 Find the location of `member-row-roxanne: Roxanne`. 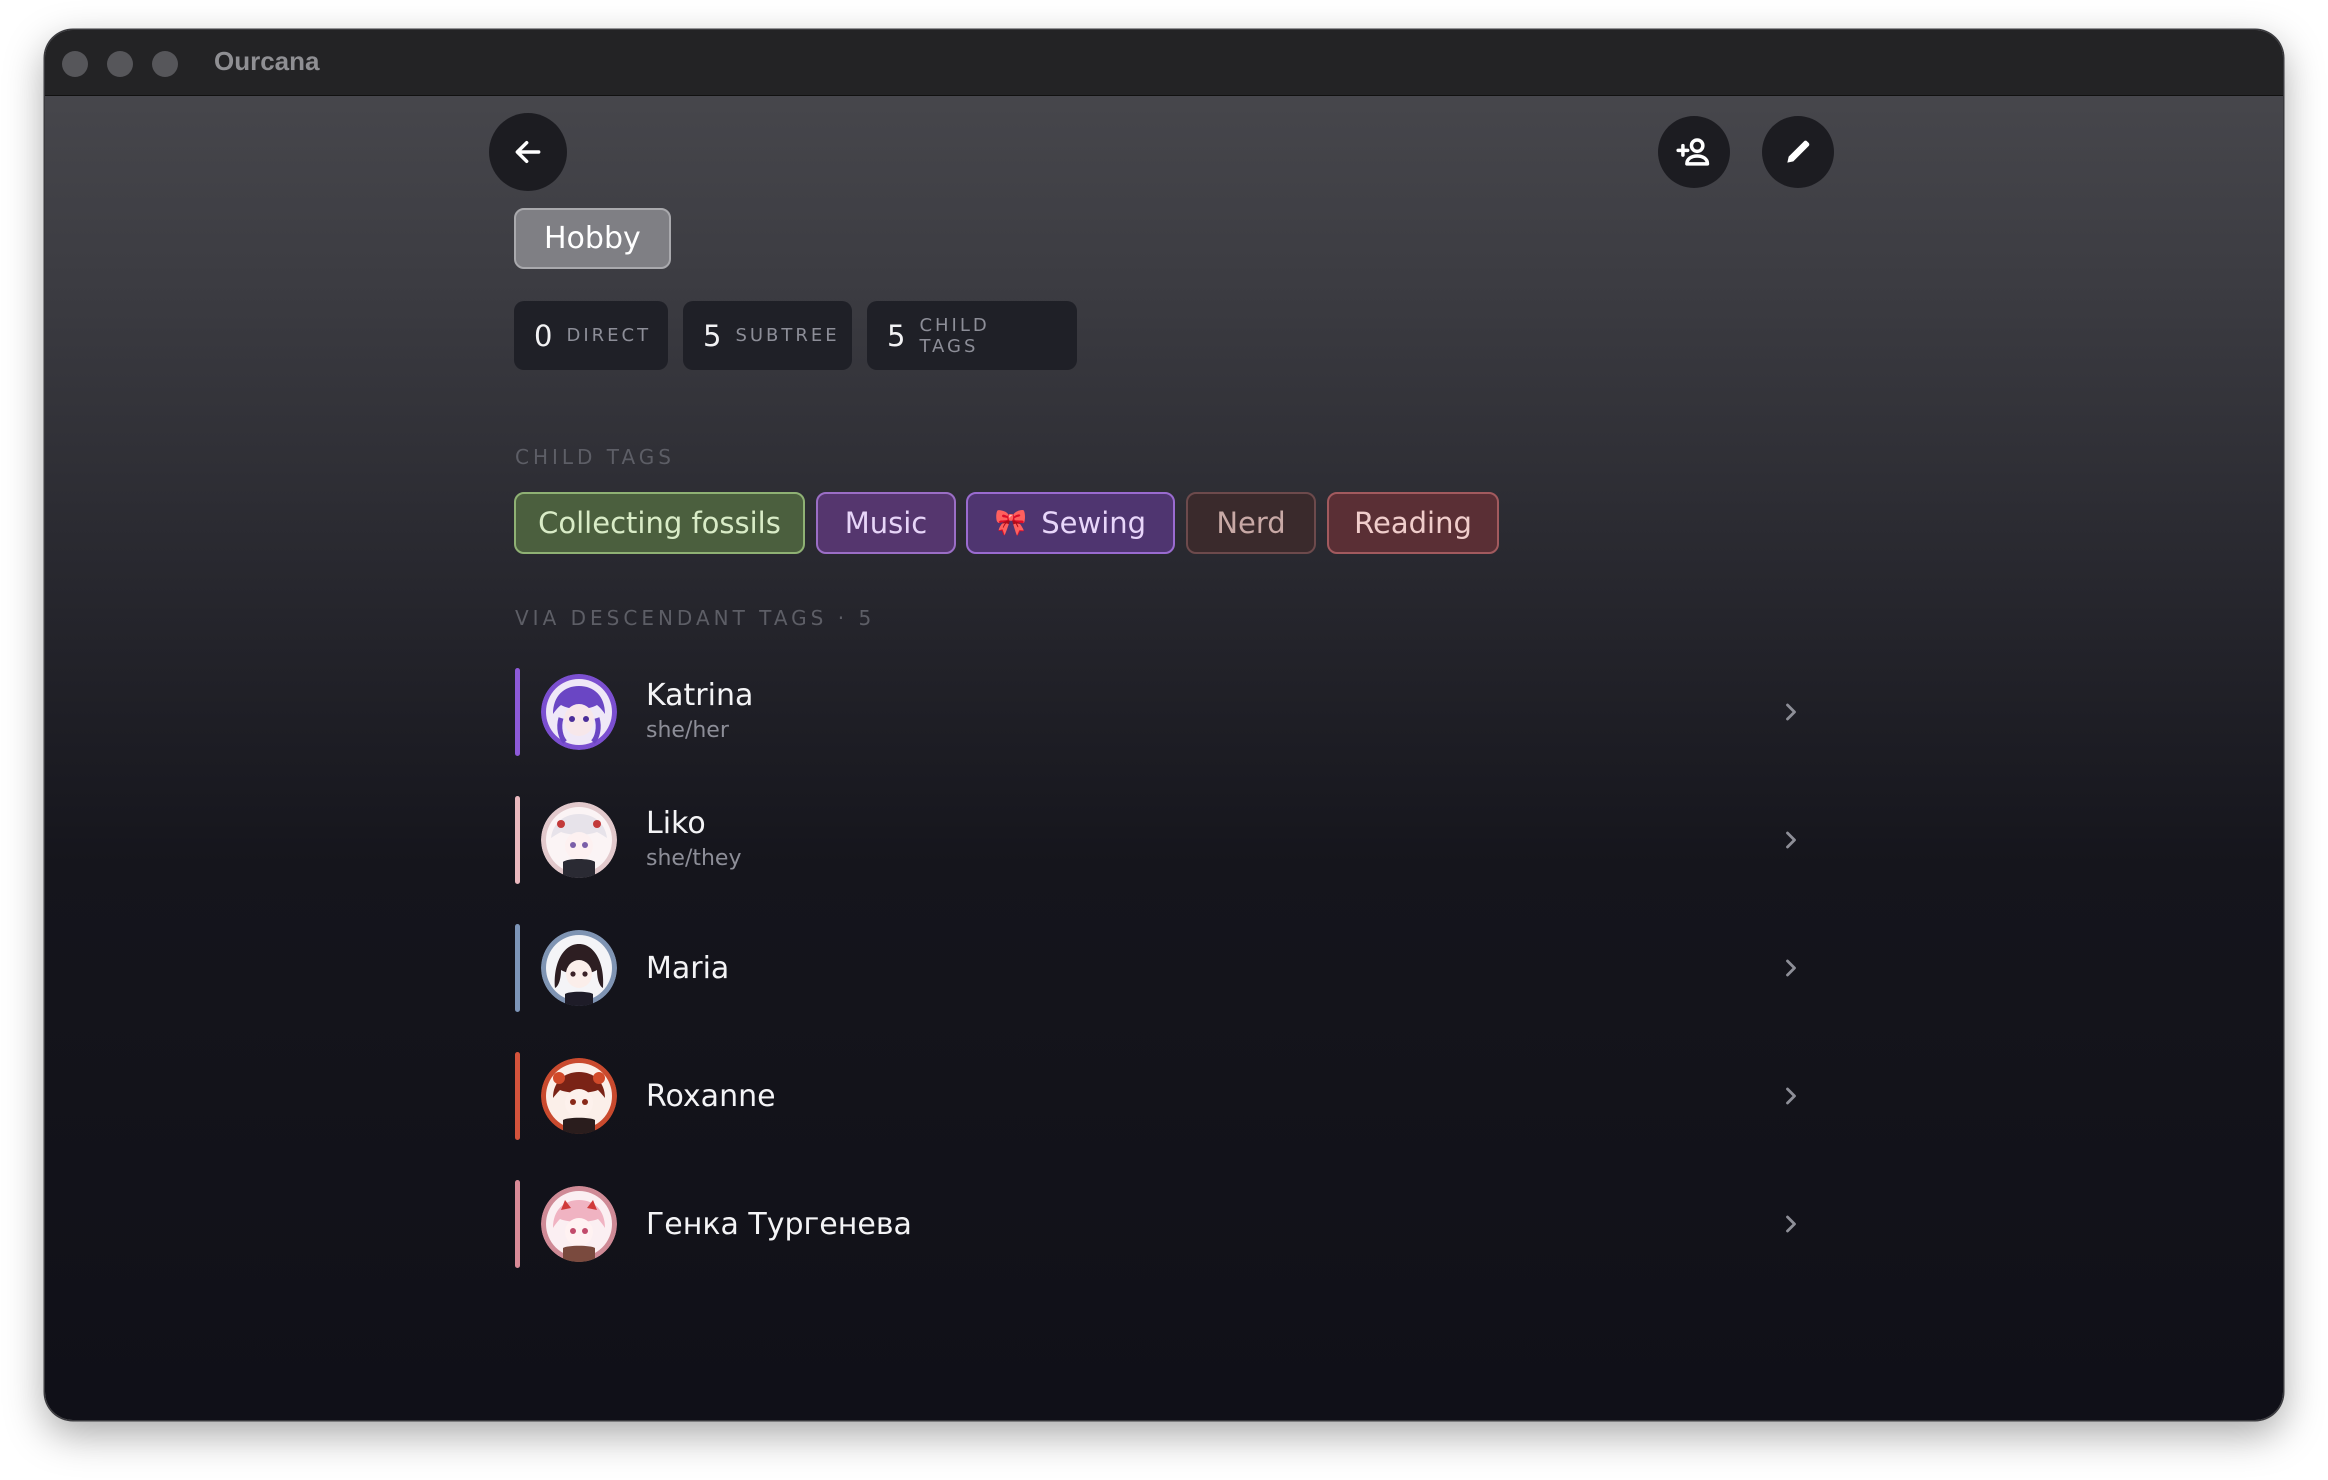

member-row-roxanne: Roxanne is located at coordinates (1160, 1096).